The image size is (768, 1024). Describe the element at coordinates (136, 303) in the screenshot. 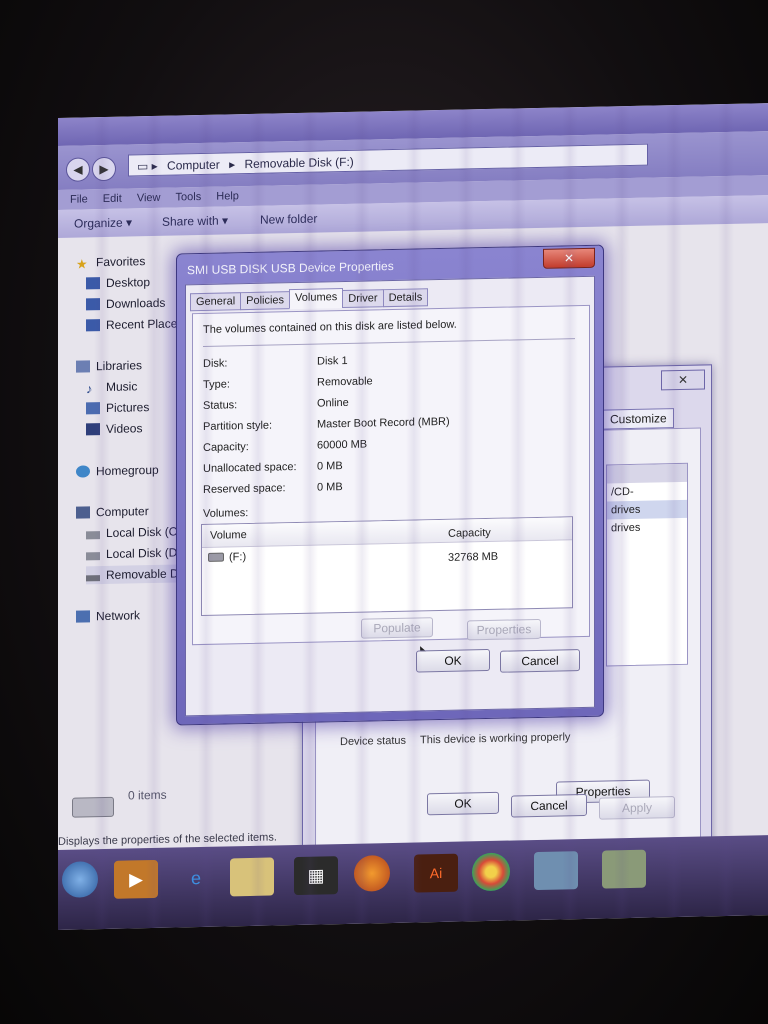

I see `nav-downloads-label: Downloads` at that location.